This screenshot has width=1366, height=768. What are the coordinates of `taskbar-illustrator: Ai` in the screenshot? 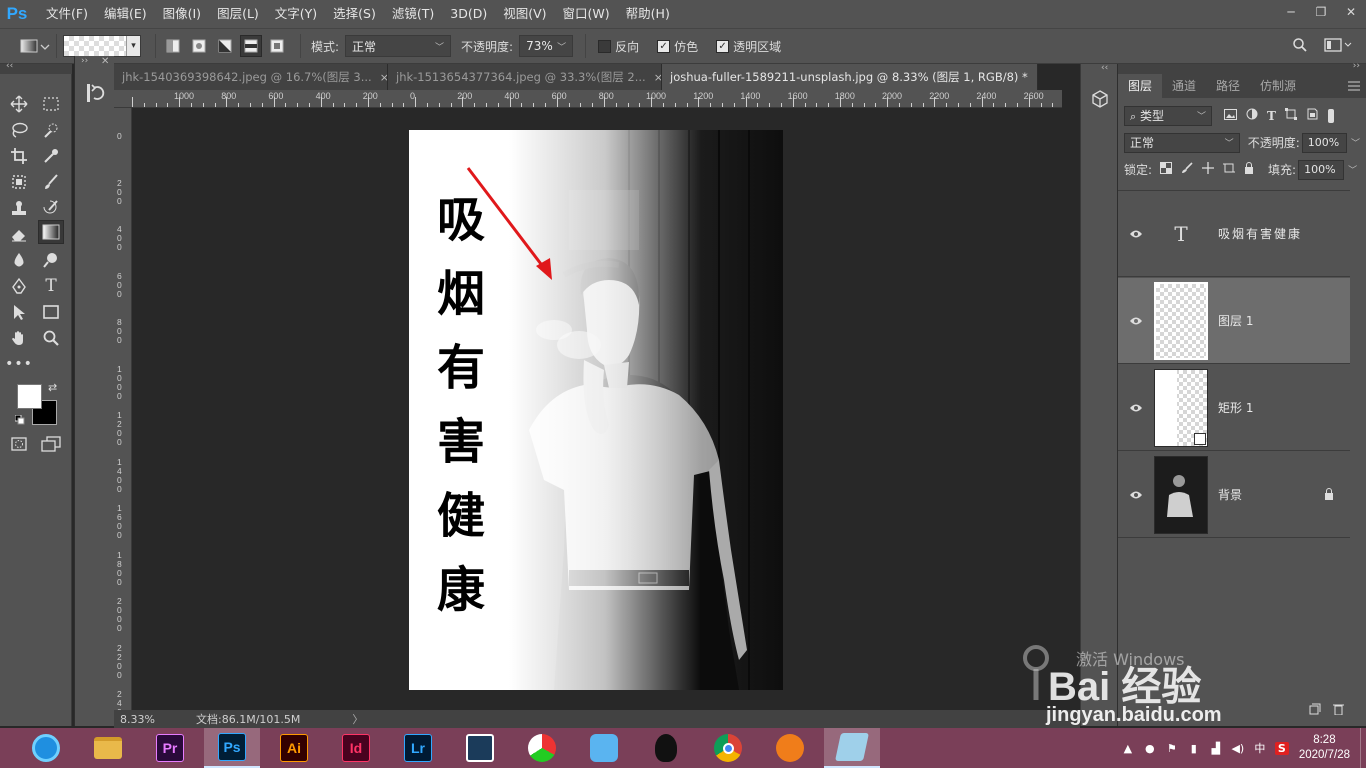 It's located at (294, 748).